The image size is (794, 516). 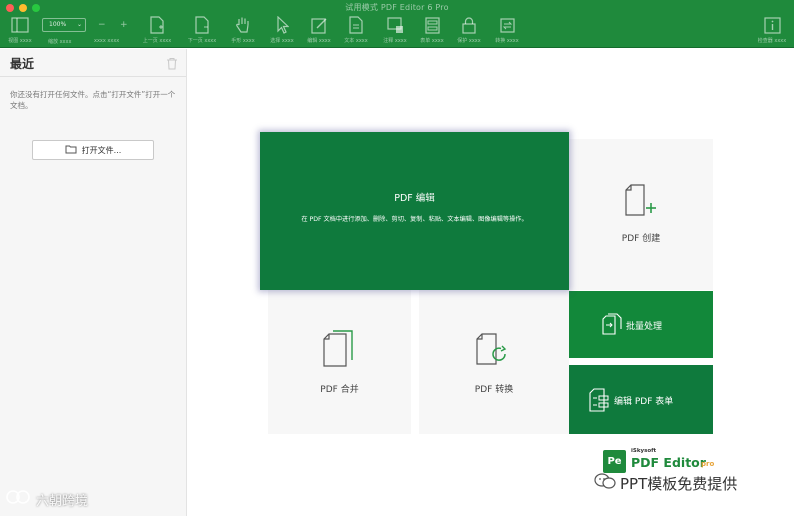 What do you see at coordinates (641, 239) in the screenshot?
I see `pdf-create-label: PDF 创建` at bounding box center [641, 239].